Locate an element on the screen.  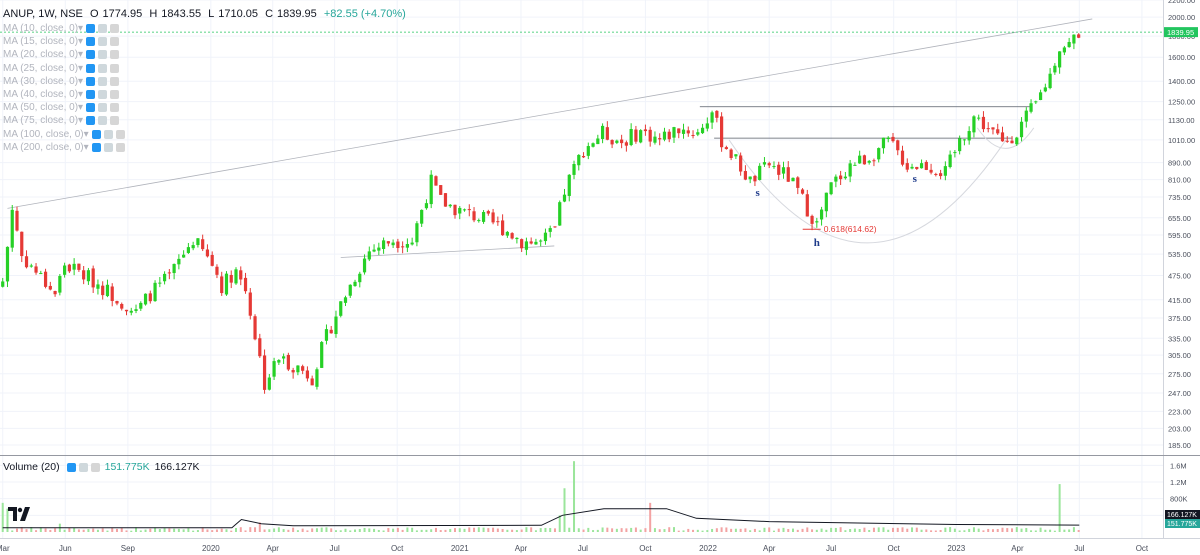
ma-row: MA (50, close, 0) ▾ is located at coordinates (64, 107).